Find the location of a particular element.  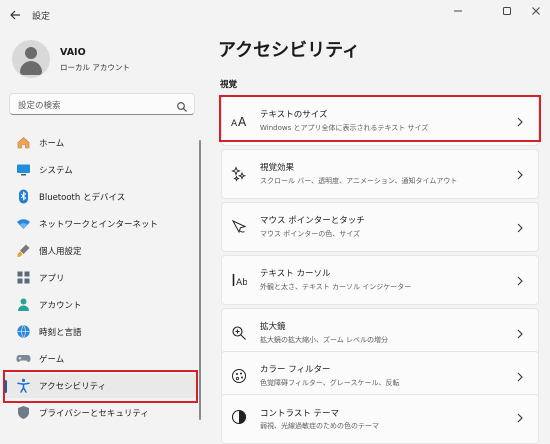

title-bar: 設定 is located at coordinates (275, 15).